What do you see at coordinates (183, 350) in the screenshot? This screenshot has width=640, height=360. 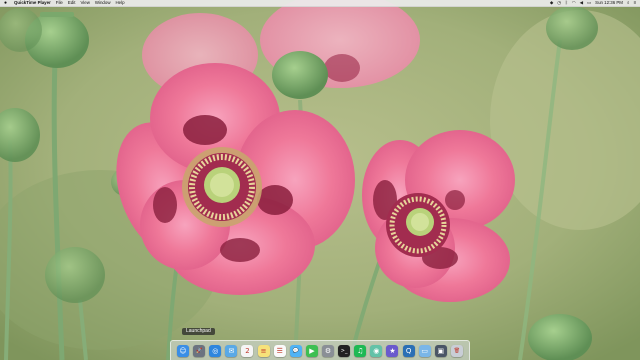 I see `finder-icon: ☺` at bounding box center [183, 350].